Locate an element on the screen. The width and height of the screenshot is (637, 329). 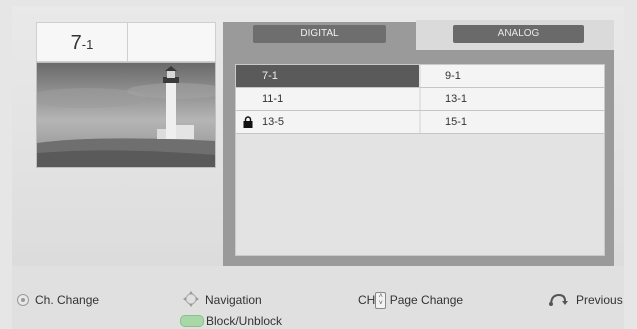
channel-item: 13-5 is located at coordinates (327, 122).